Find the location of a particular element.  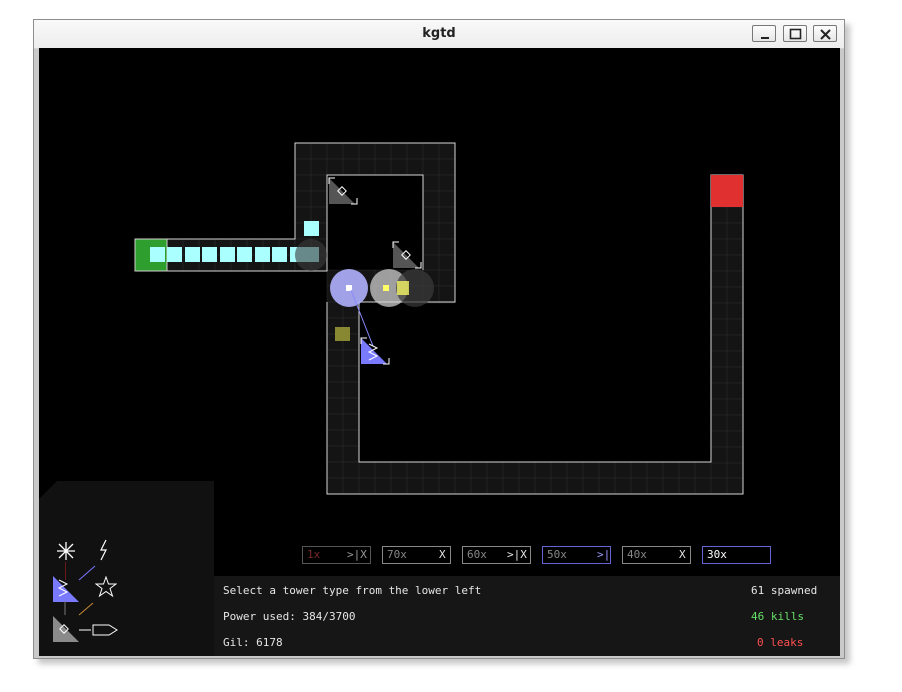

exit-point is located at coordinates (727, 191).